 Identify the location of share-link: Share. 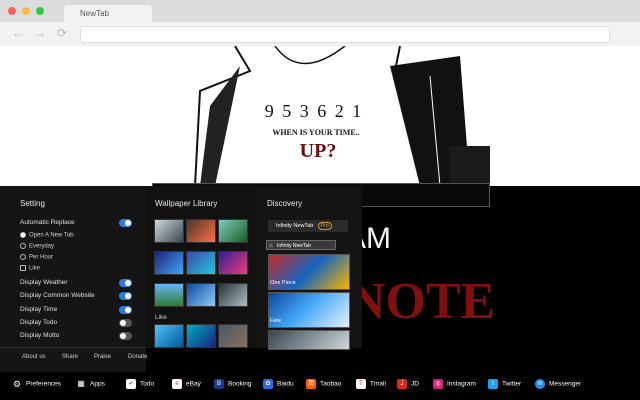
(70, 357).